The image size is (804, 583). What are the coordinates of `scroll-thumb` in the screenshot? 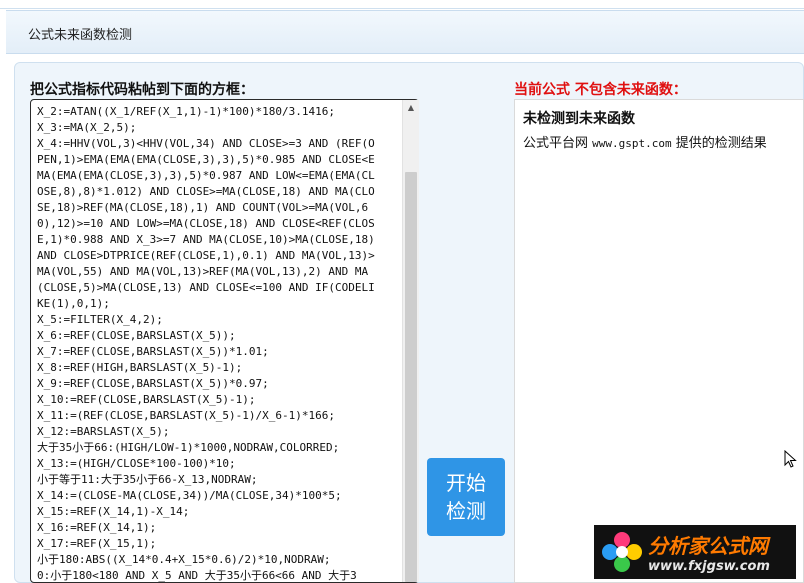 It's located at (411, 377).